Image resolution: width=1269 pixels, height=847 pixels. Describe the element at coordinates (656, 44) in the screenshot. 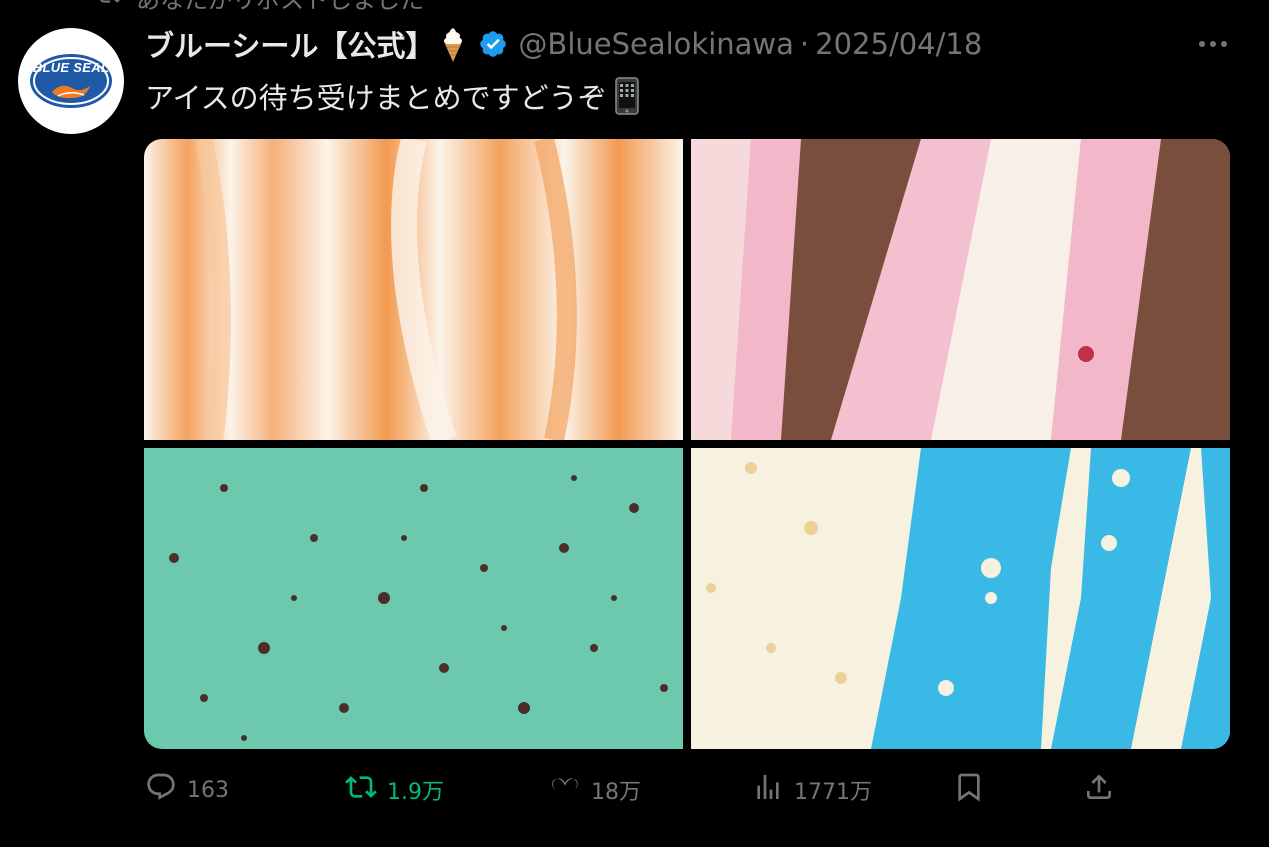

I see `author-handle: @BlueSealokinawa` at that location.